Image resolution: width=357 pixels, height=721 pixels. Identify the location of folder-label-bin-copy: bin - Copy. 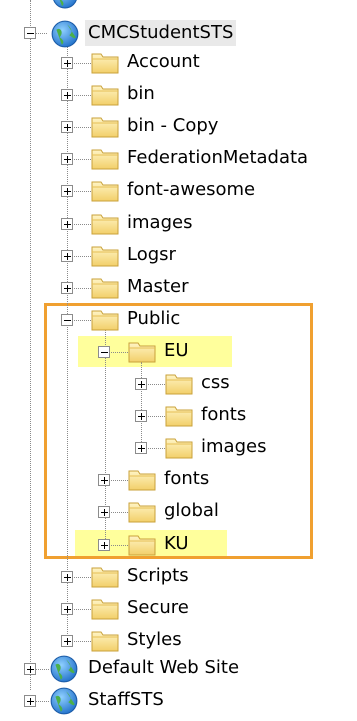
(172, 126).